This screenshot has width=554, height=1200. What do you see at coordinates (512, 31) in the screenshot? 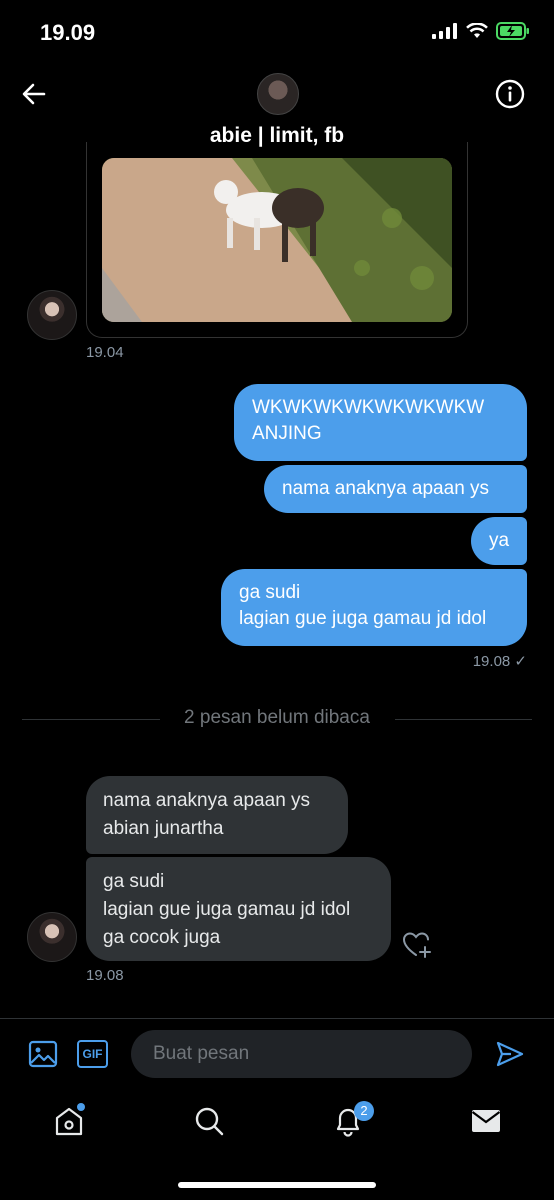
I see `battery-charging-icon` at bounding box center [512, 31].